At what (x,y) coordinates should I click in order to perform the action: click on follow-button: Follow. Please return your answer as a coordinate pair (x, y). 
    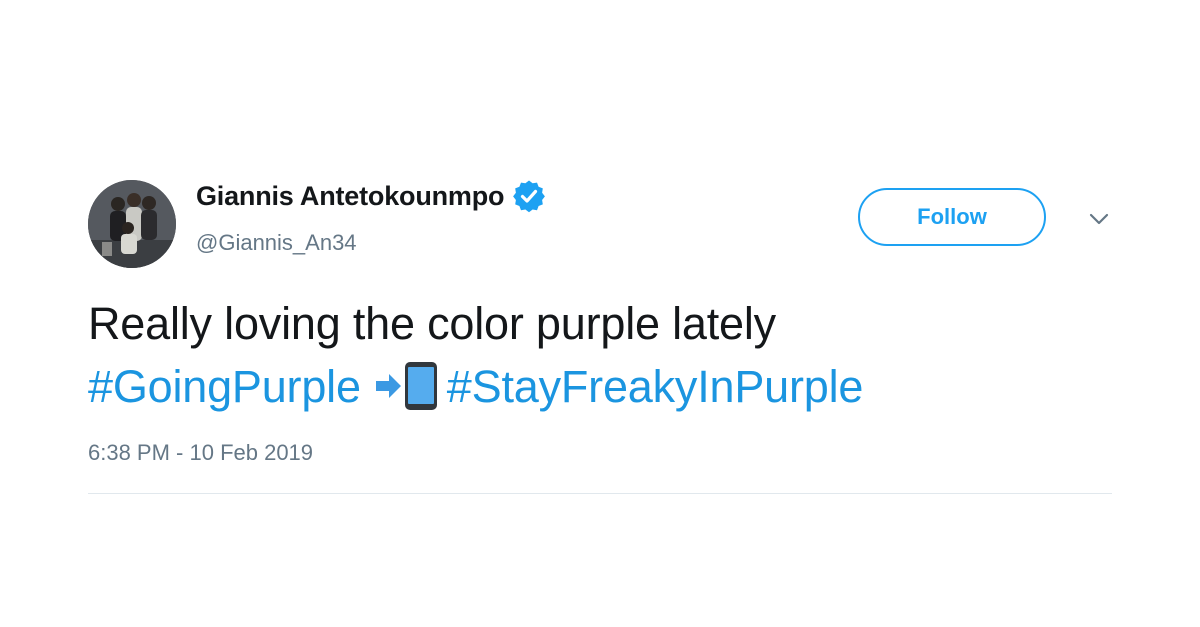
    Looking at the image, I should click on (952, 217).